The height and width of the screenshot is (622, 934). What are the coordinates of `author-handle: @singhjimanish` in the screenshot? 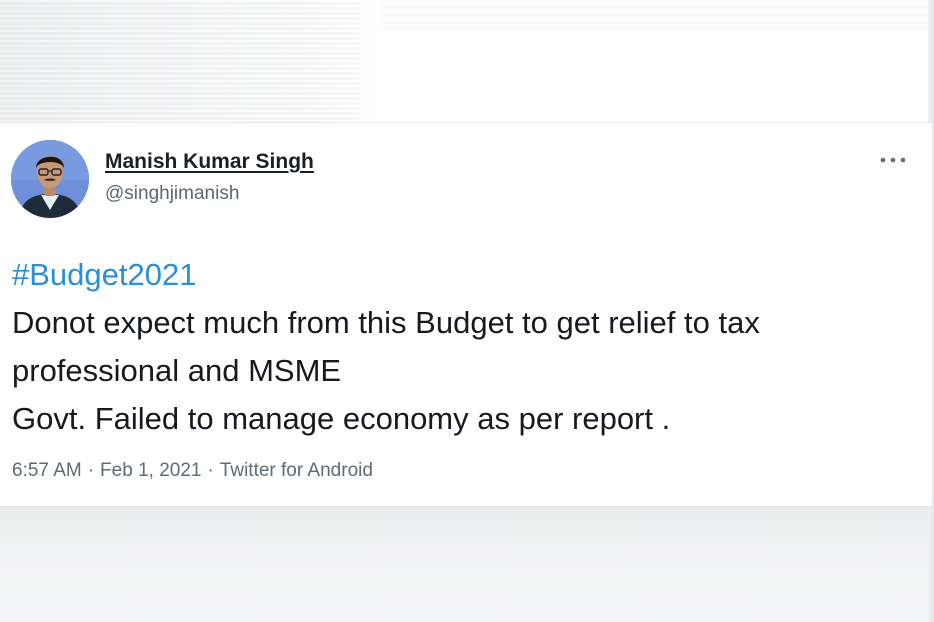 It's located at (172, 194).